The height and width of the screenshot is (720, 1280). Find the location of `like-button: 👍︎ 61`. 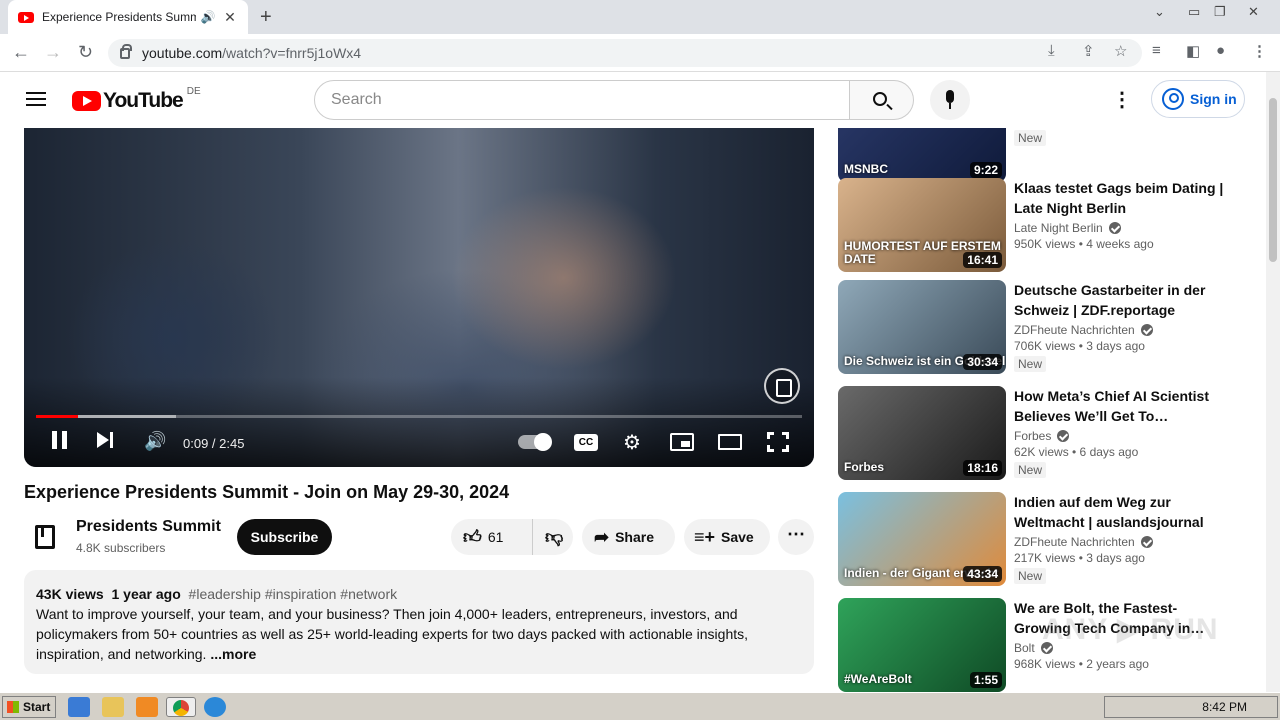

like-button: 👍︎ 61 is located at coordinates (492, 537).